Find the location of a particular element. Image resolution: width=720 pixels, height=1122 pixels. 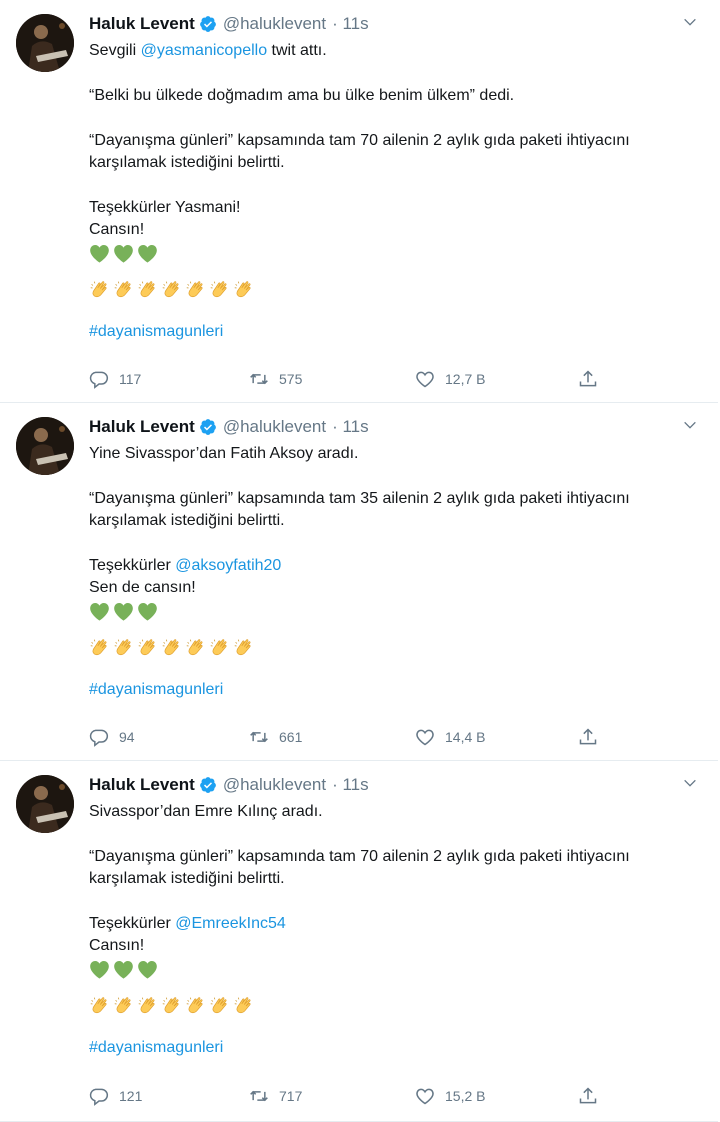

text-segment: twit attı. is located at coordinates (297, 50).